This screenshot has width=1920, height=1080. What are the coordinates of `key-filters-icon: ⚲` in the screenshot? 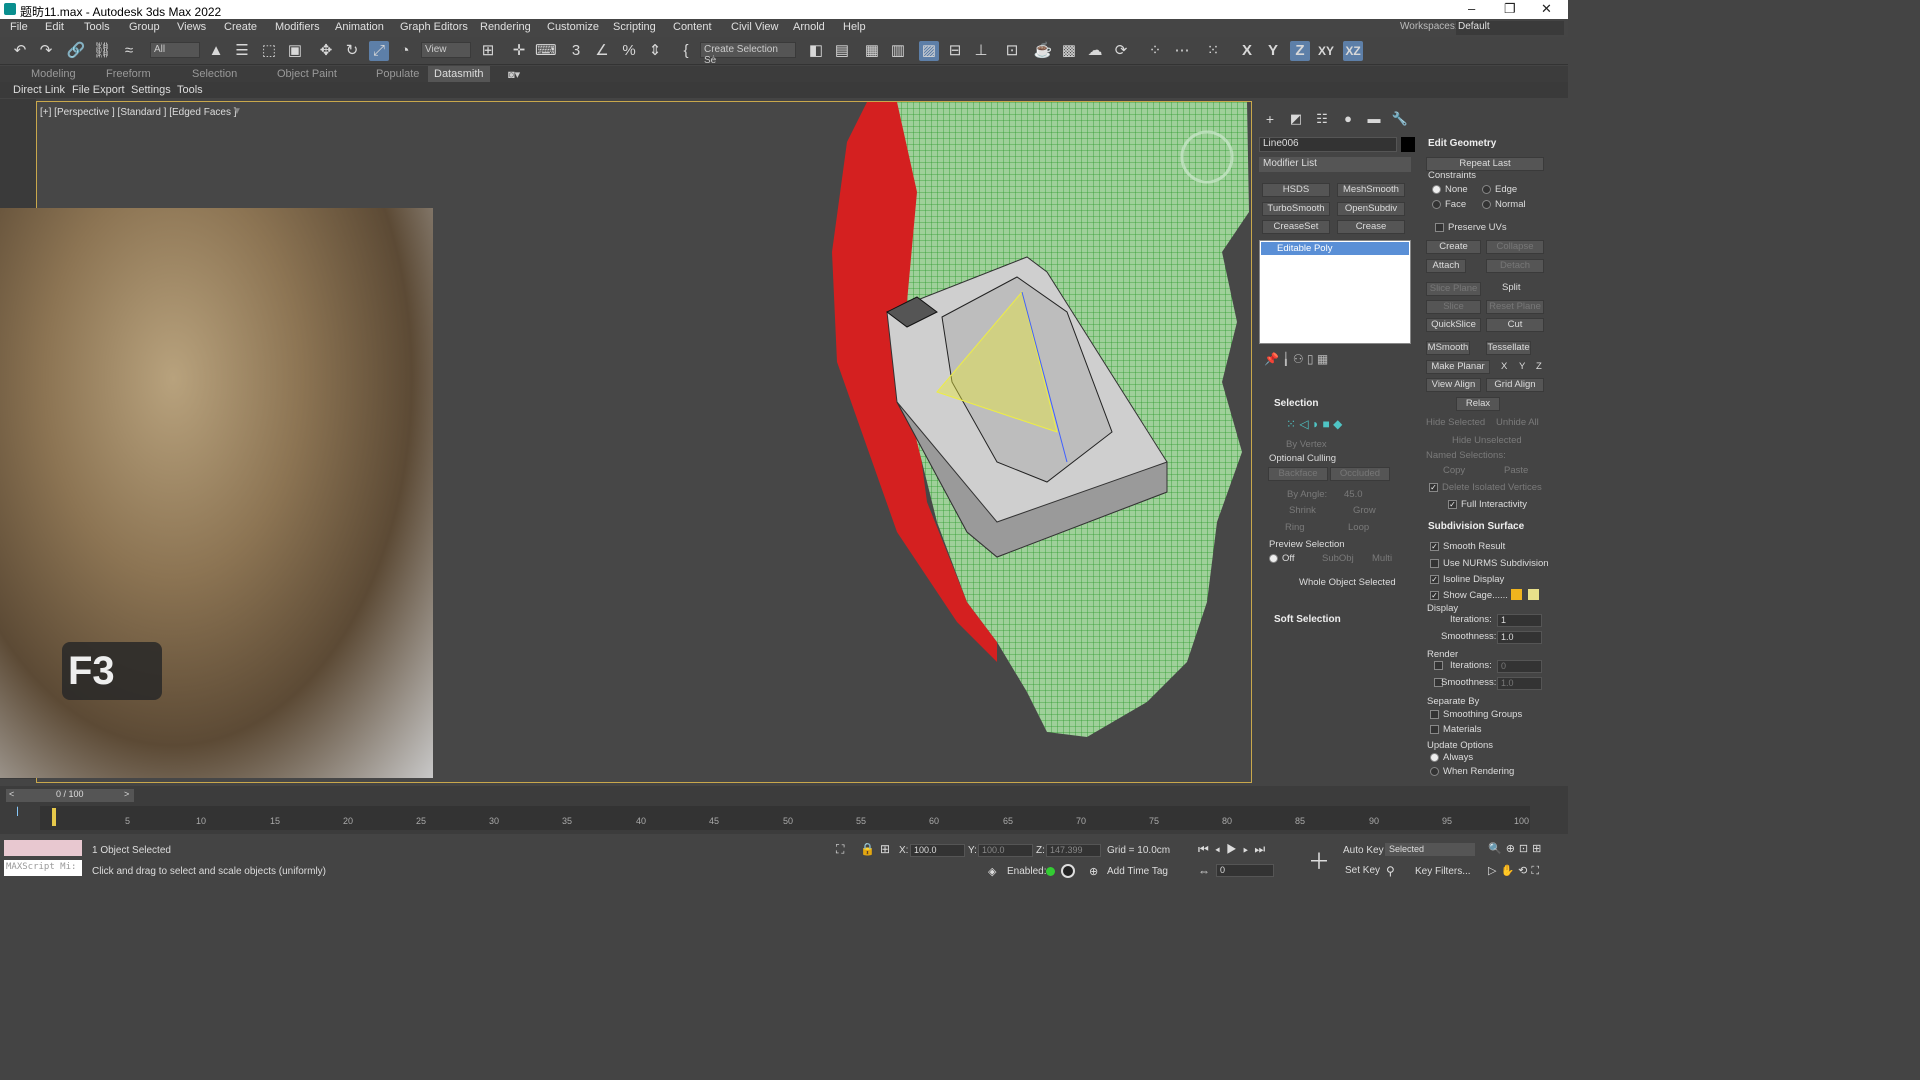 It's located at (1390, 871).